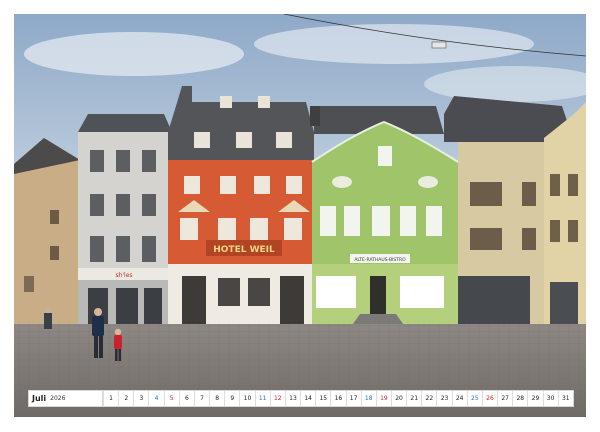 Image resolution: width=600 pixels, height=432 pixels. Describe the element at coordinates (171, 398) in the screenshot. I see `day-cell: 5` at that location.